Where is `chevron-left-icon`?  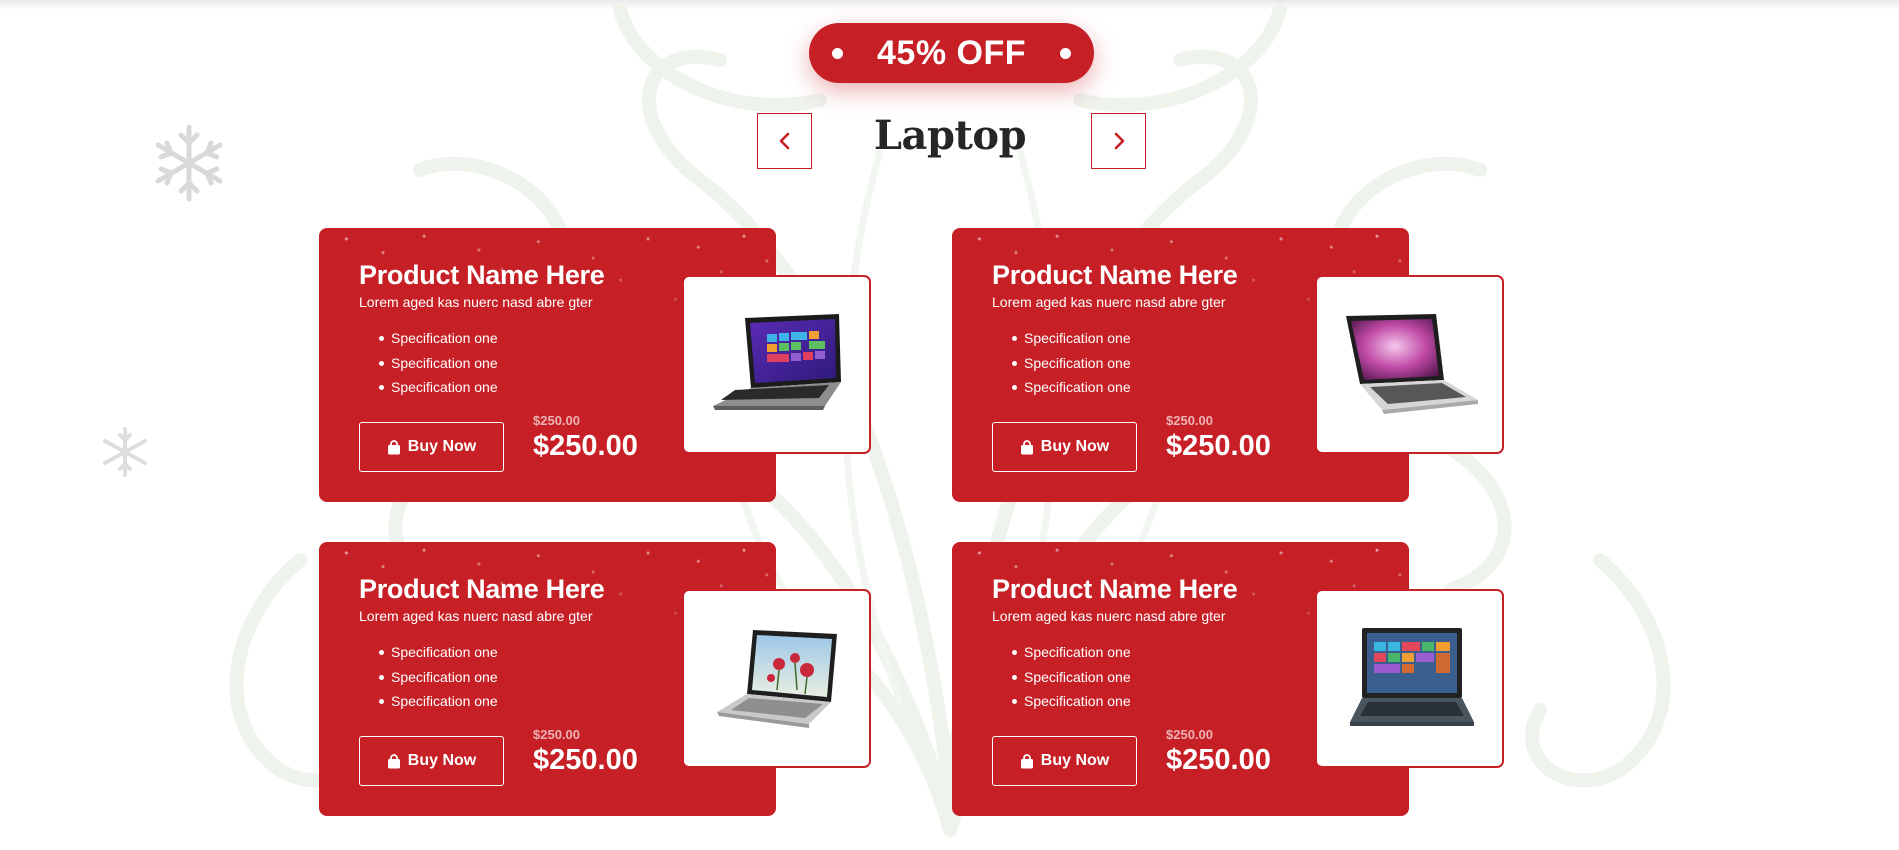
chevron-left-icon is located at coordinates (784, 141).